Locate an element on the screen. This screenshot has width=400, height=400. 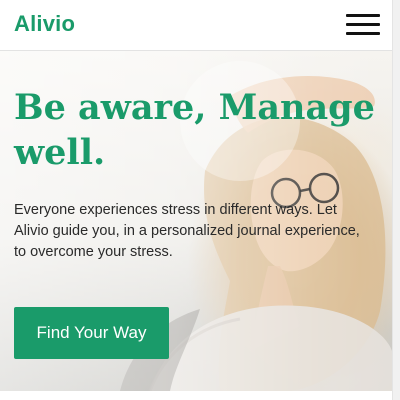
hamburger-menu-icon is located at coordinates (363, 25).